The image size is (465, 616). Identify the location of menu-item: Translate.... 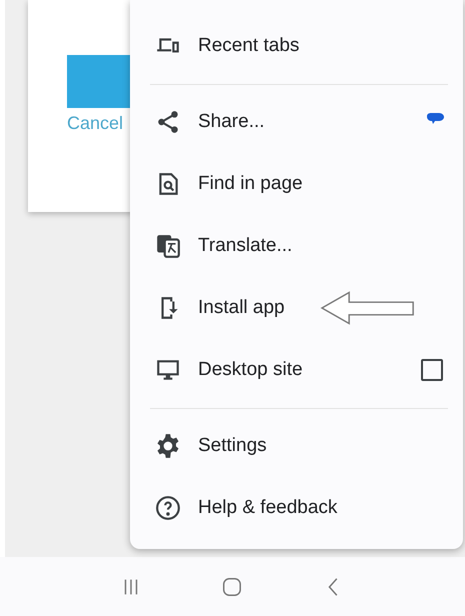
(296, 246).